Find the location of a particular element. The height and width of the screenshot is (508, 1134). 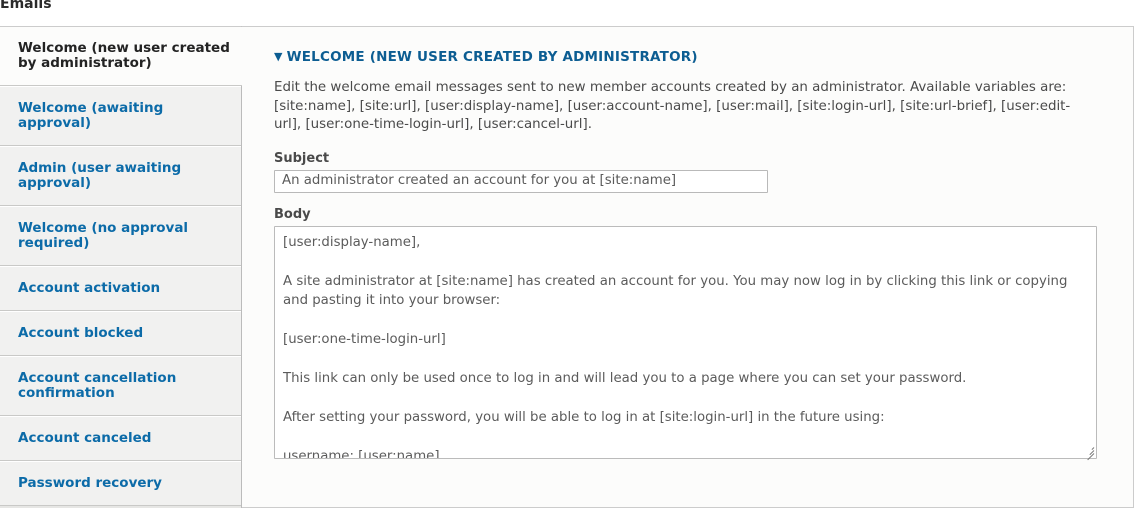

tab-account-activation: Account activation is located at coordinates (120, 288).